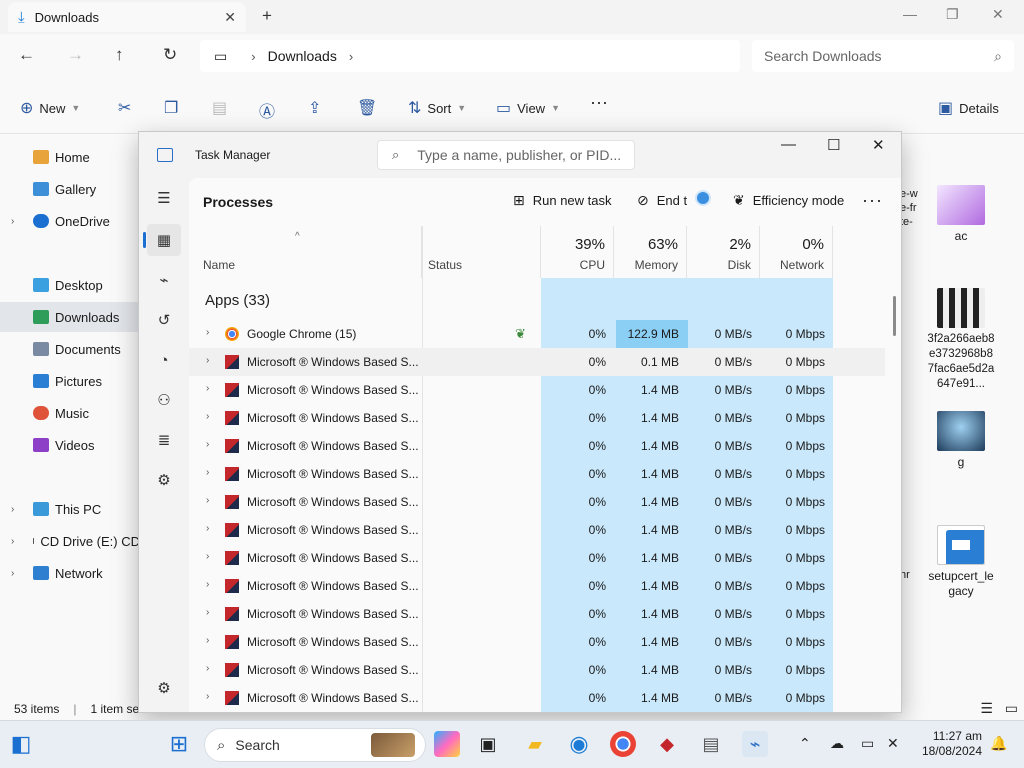 Image resolution: width=1024 pixels, height=768 pixels. I want to click on network-tray-icon: ▭, so click(867, 743).